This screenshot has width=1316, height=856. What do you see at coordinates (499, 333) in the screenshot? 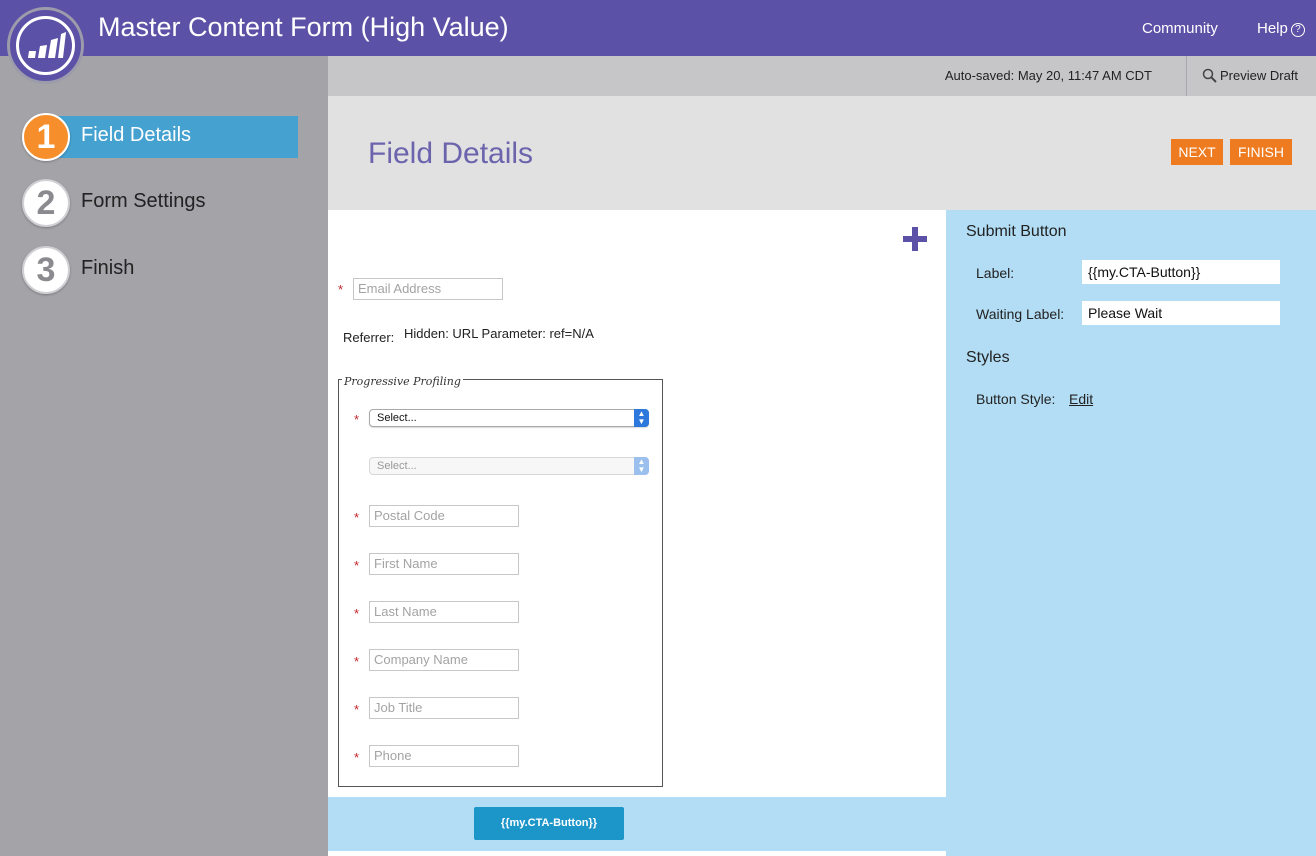
I see `referrer-hidden-value: Hidden: URL Parameter: ref=N/A` at bounding box center [499, 333].